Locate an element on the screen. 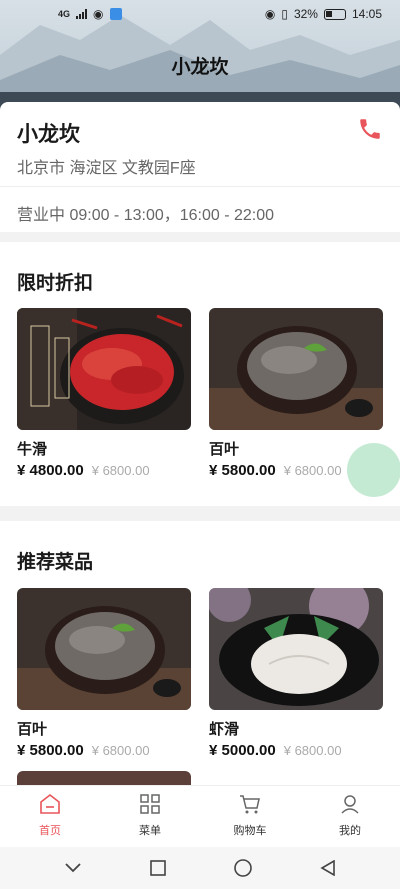 Image resolution: width=400 pixels, height=889 pixels. divider is located at coordinates (200, 186).